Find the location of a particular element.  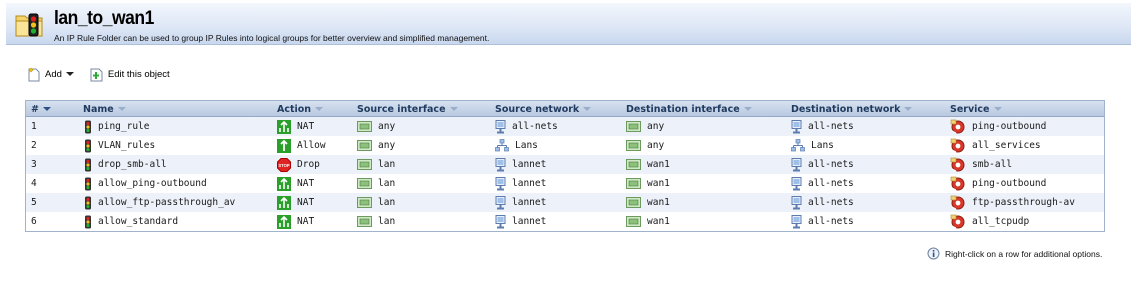

column-header-action: Action is located at coordinates (300, 109).